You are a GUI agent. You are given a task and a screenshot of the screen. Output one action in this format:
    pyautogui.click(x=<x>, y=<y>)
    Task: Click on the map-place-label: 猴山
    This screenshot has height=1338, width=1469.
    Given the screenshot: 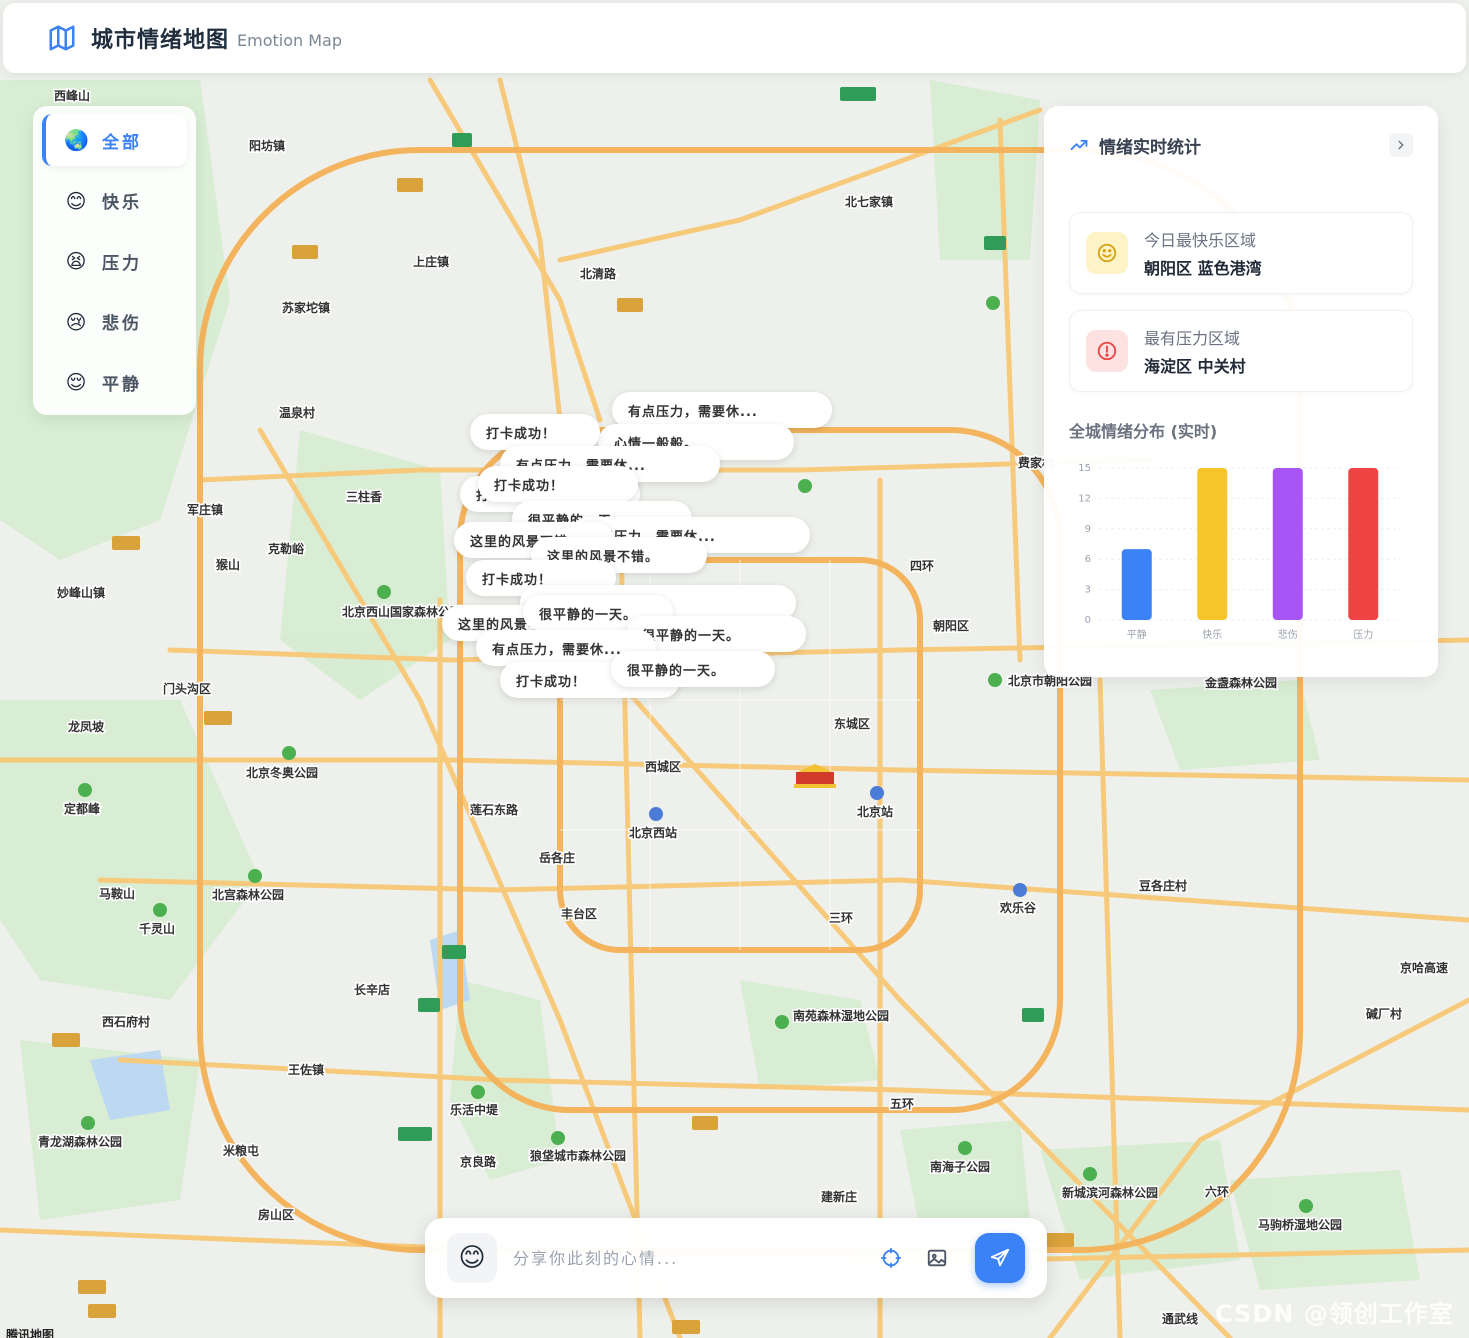 What is the action you would take?
    pyautogui.click(x=228, y=564)
    